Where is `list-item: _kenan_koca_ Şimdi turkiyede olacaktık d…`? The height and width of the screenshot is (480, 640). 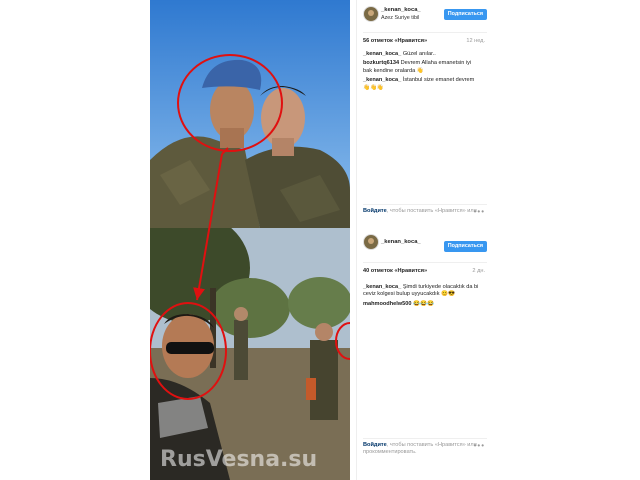
list-item: _kenan_koca_ Şimdi turkiyede olacaktık d… is located at coordinates (422, 291).